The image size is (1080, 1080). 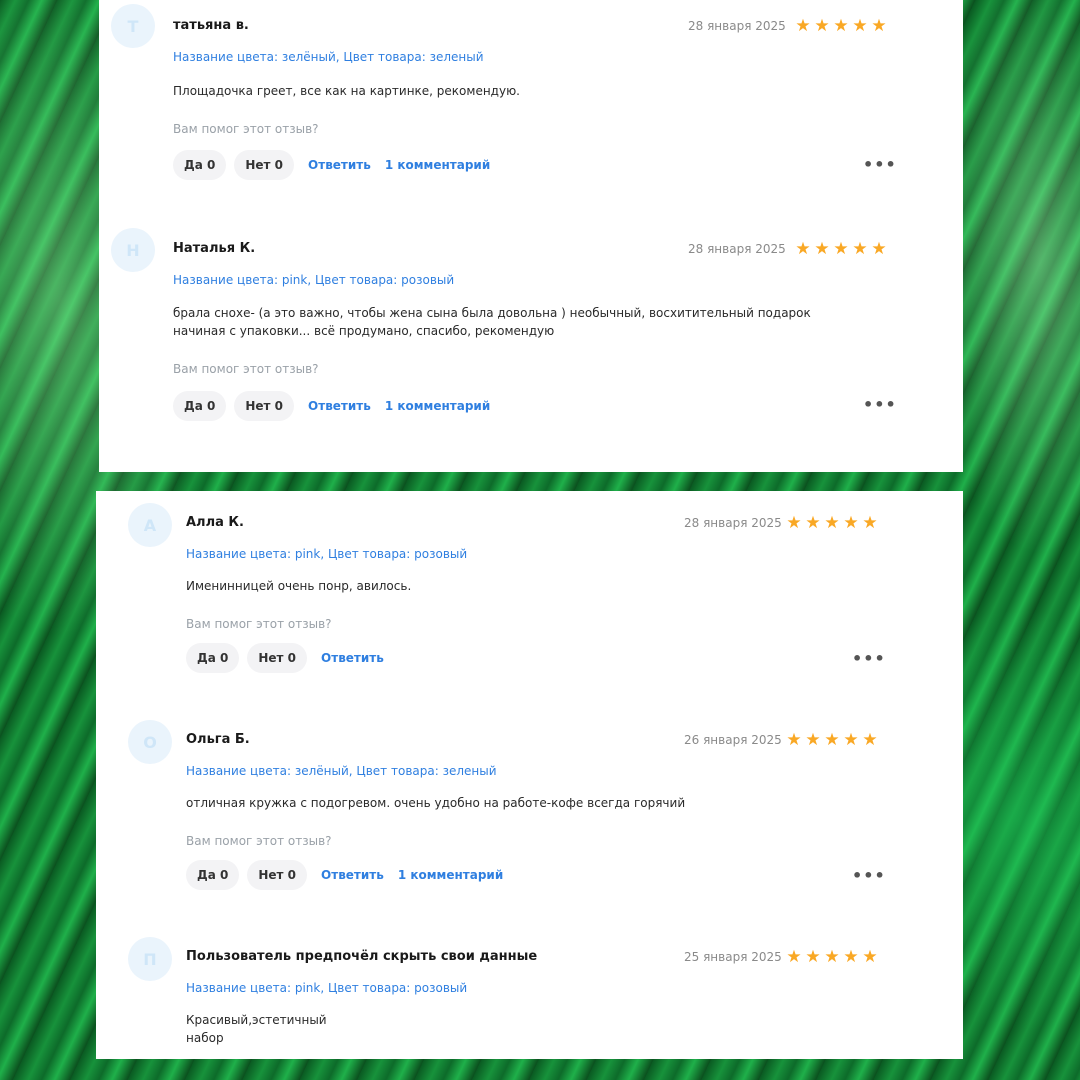 I want to click on review-text: Красивый,эстетичный набор, so click(x=486, y=1029).